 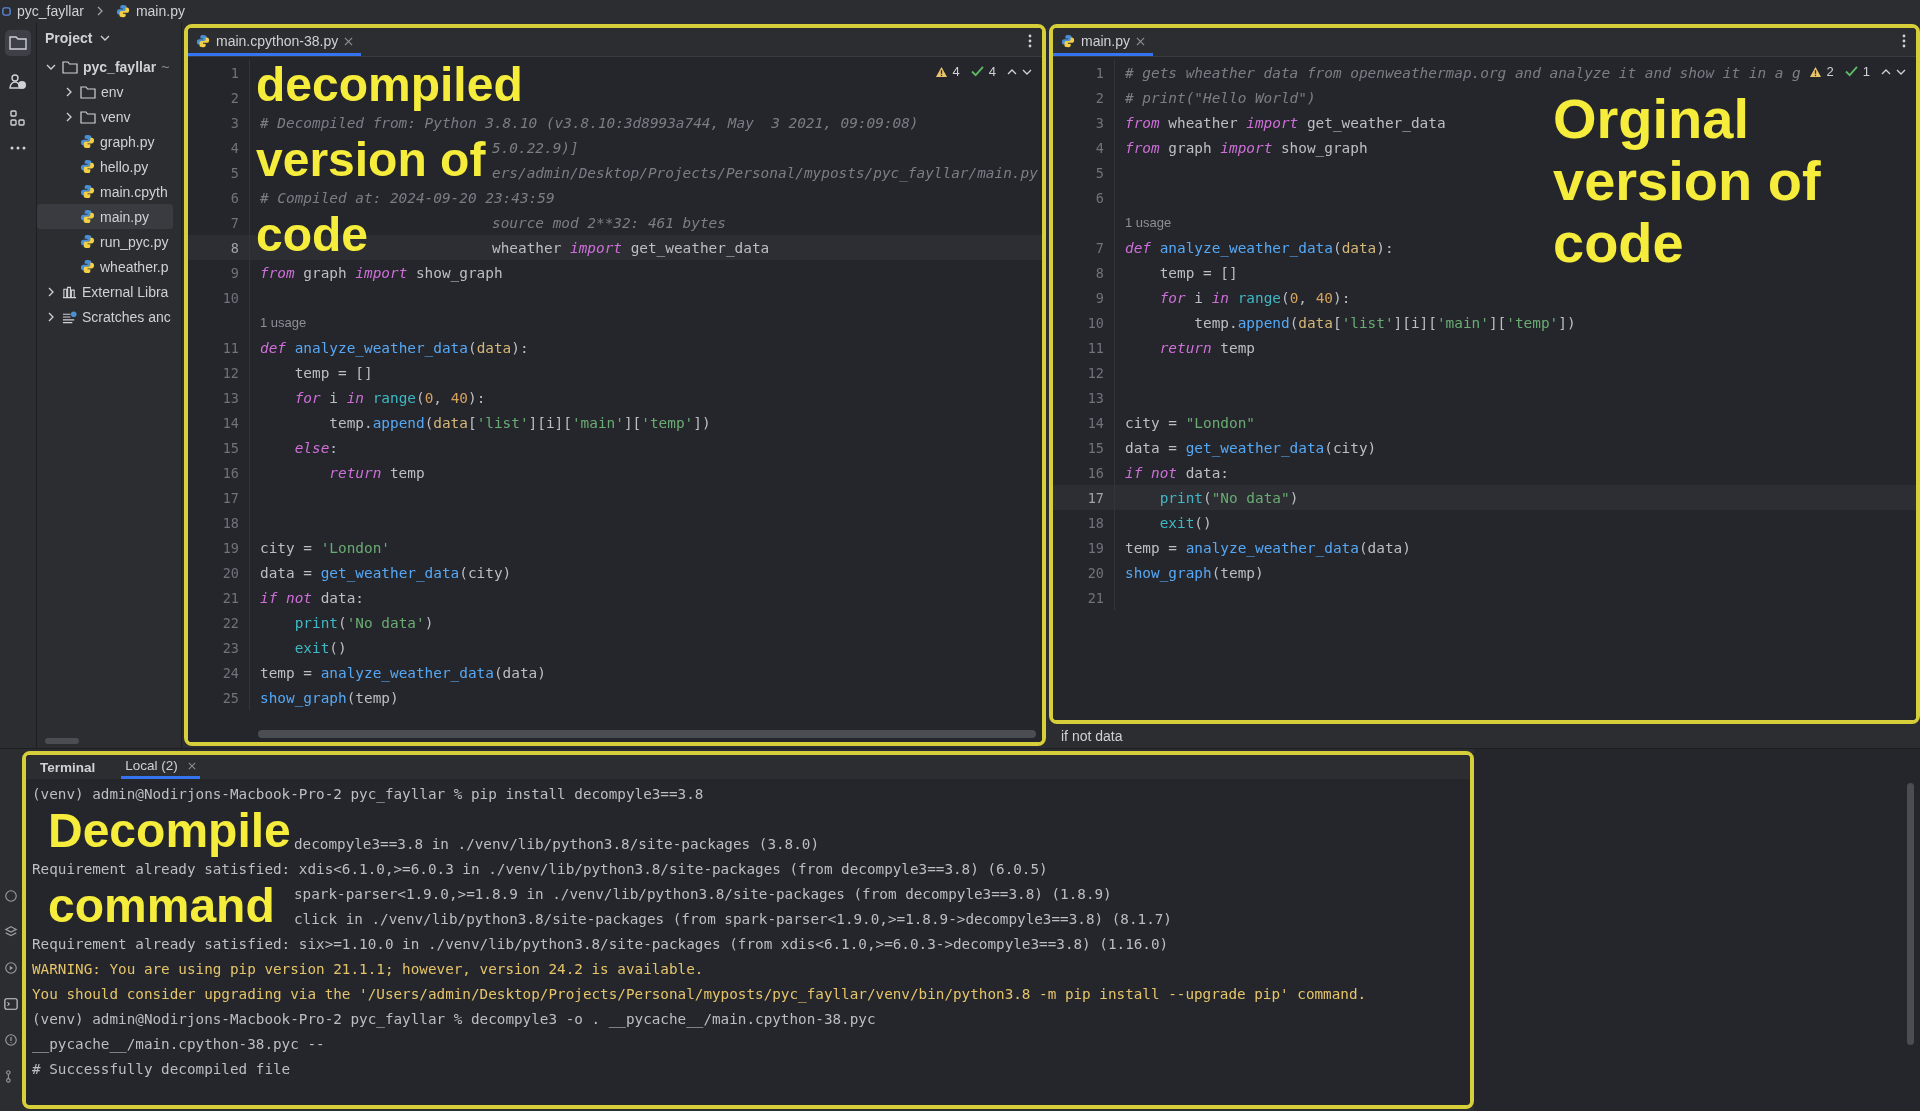 What do you see at coordinates (315, 447) in the screenshot?
I see `code-line: else:` at bounding box center [315, 447].